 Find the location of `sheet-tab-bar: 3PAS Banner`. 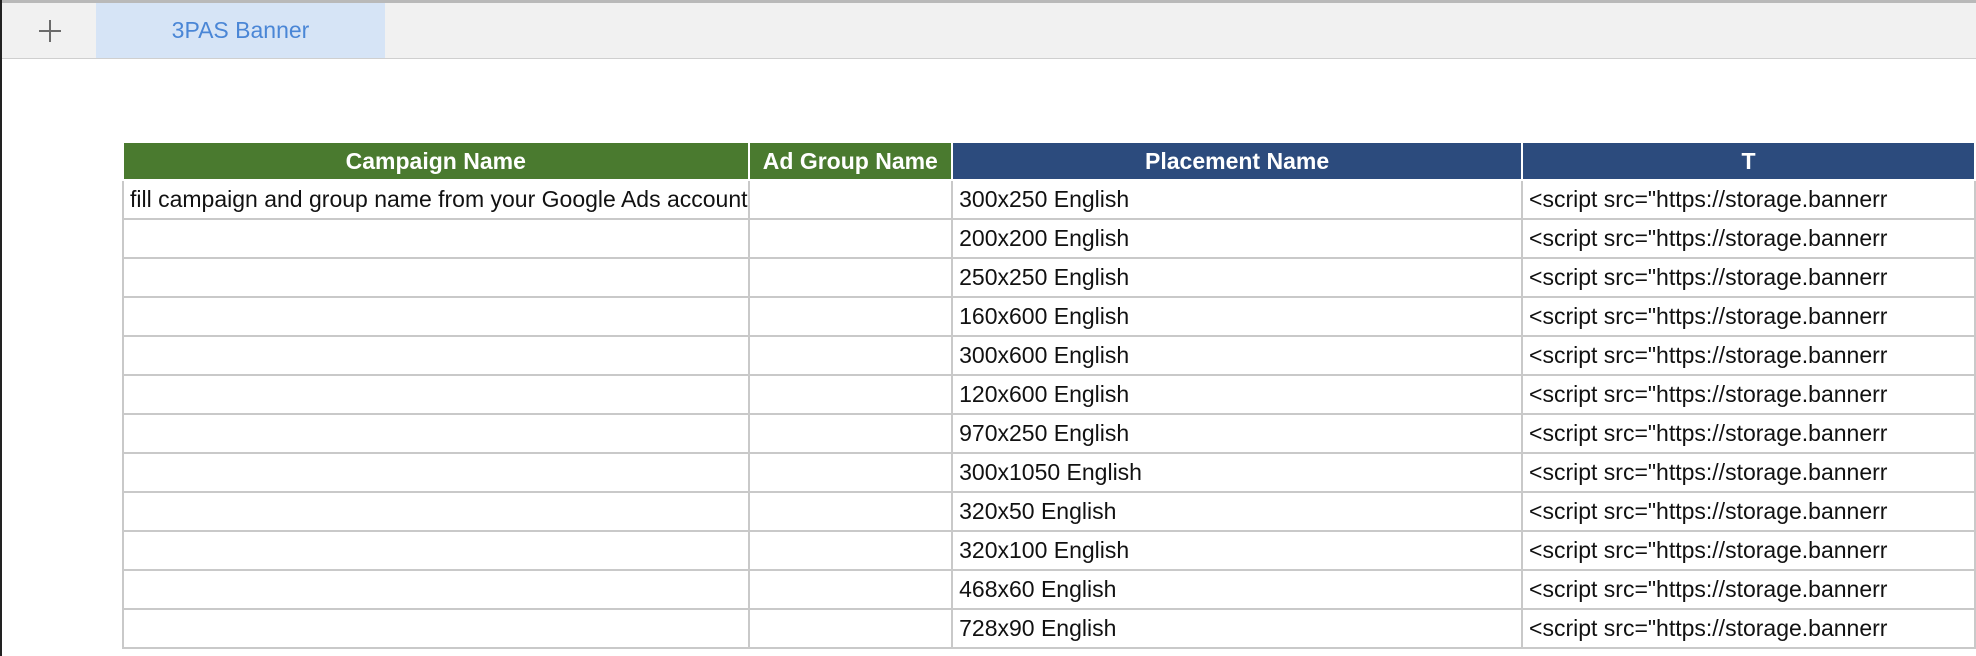

sheet-tab-bar: 3PAS Banner is located at coordinates (989, 31).